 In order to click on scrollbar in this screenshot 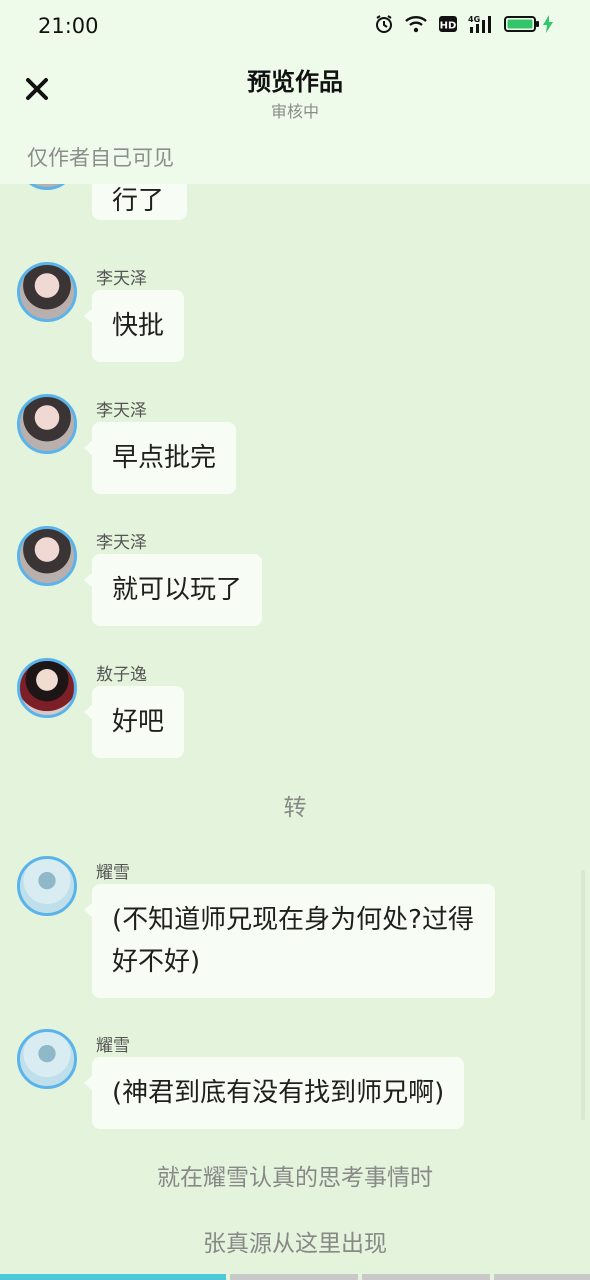, I will do `click(583, 995)`.